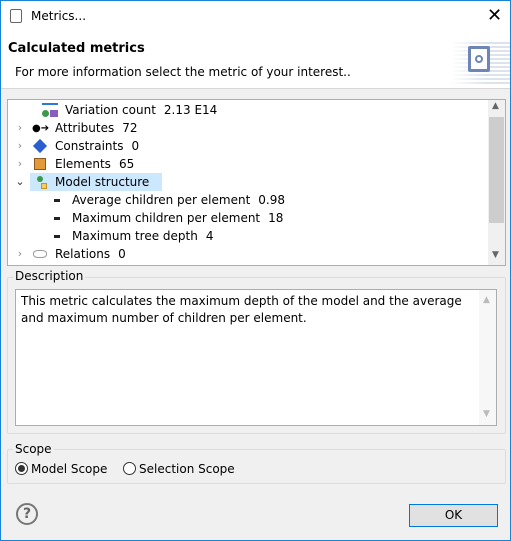 This screenshot has height=541, width=511. What do you see at coordinates (21, 468) in the screenshot?
I see `radio-checked` at bounding box center [21, 468].